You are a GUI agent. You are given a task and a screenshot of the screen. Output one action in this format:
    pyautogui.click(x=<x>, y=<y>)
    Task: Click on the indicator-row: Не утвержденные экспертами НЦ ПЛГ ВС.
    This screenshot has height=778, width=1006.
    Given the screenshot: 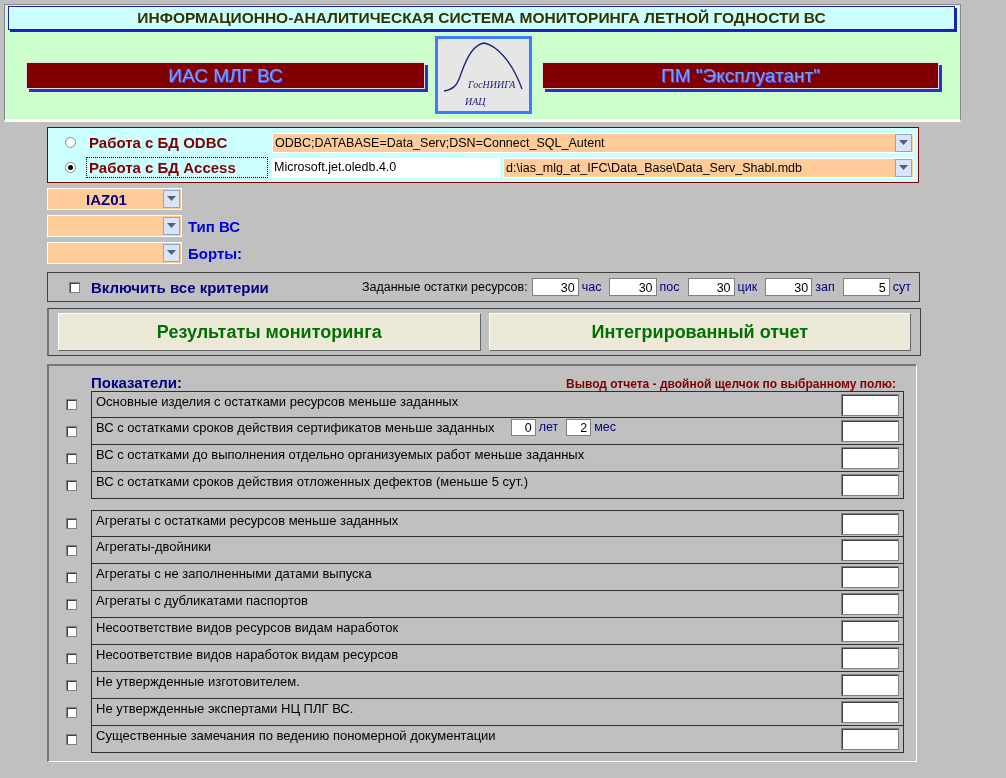 What is the action you would take?
    pyautogui.click(x=497, y=712)
    